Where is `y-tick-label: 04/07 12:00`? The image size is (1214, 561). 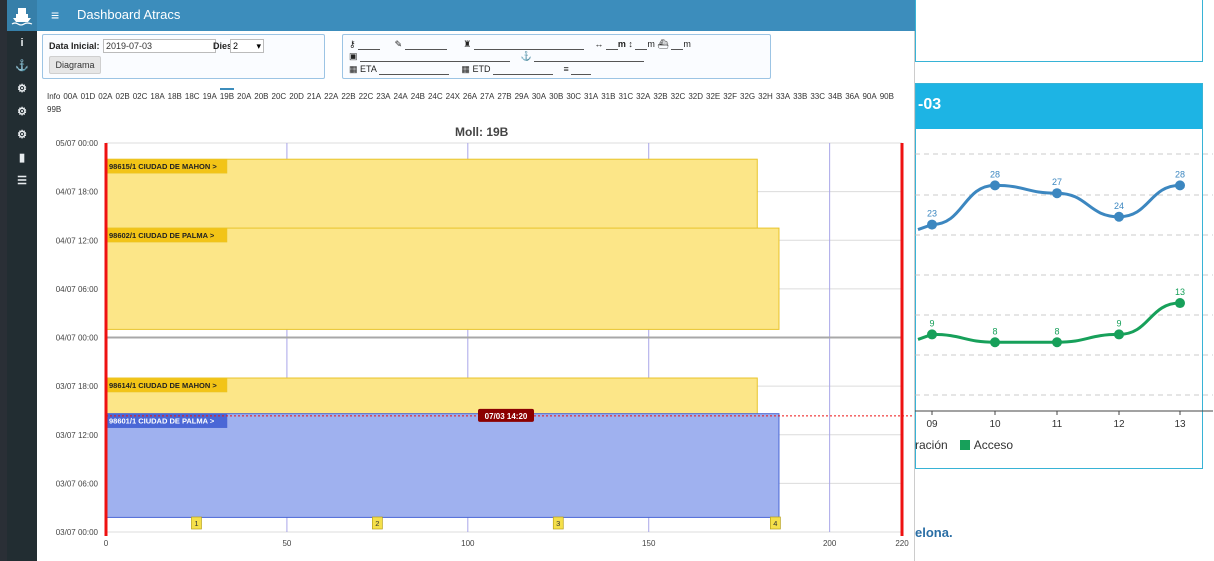 y-tick-label: 04/07 12:00 is located at coordinates (77, 240).